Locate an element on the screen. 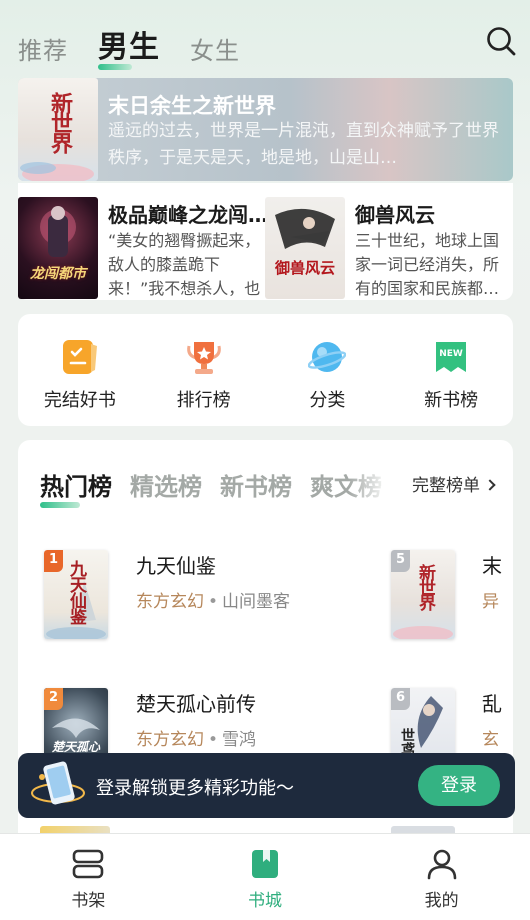 This screenshot has height=920, width=530. nav-bookstore: 书城 is located at coordinates (265, 877).